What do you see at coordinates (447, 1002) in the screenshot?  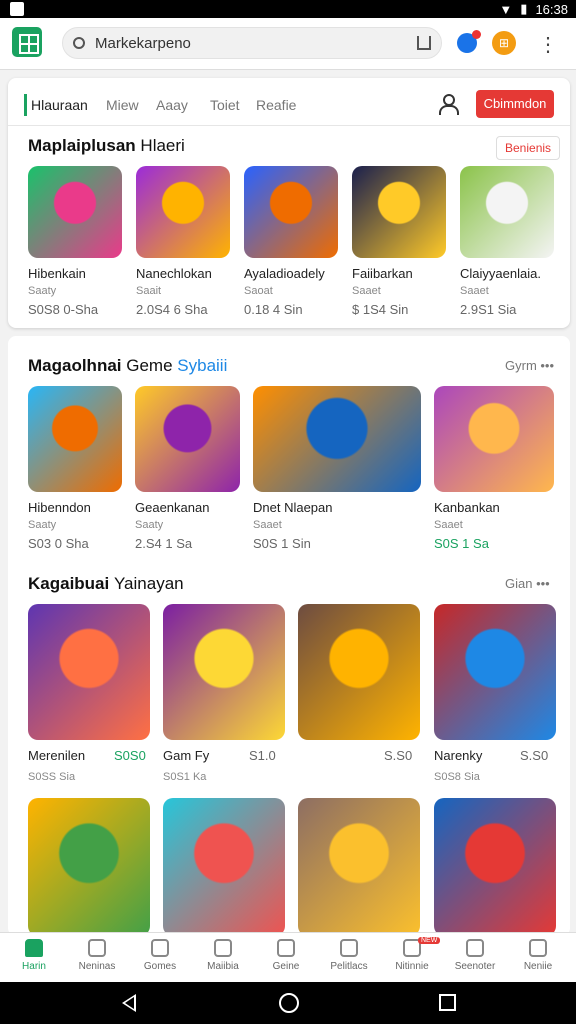 I see `recents-icon` at bounding box center [447, 1002].